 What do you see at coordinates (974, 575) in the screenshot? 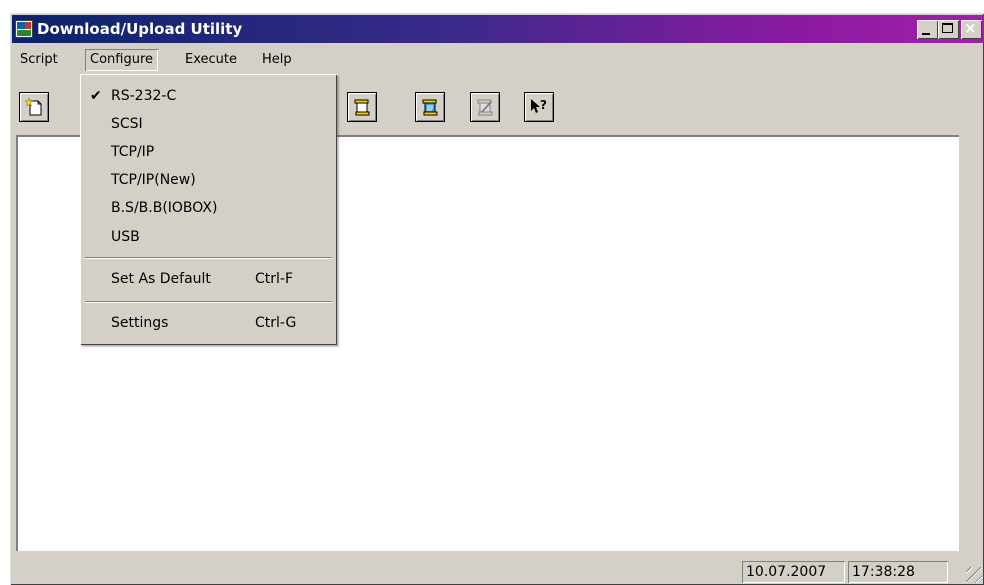
I see `resize-grip-icon` at bounding box center [974, 575].